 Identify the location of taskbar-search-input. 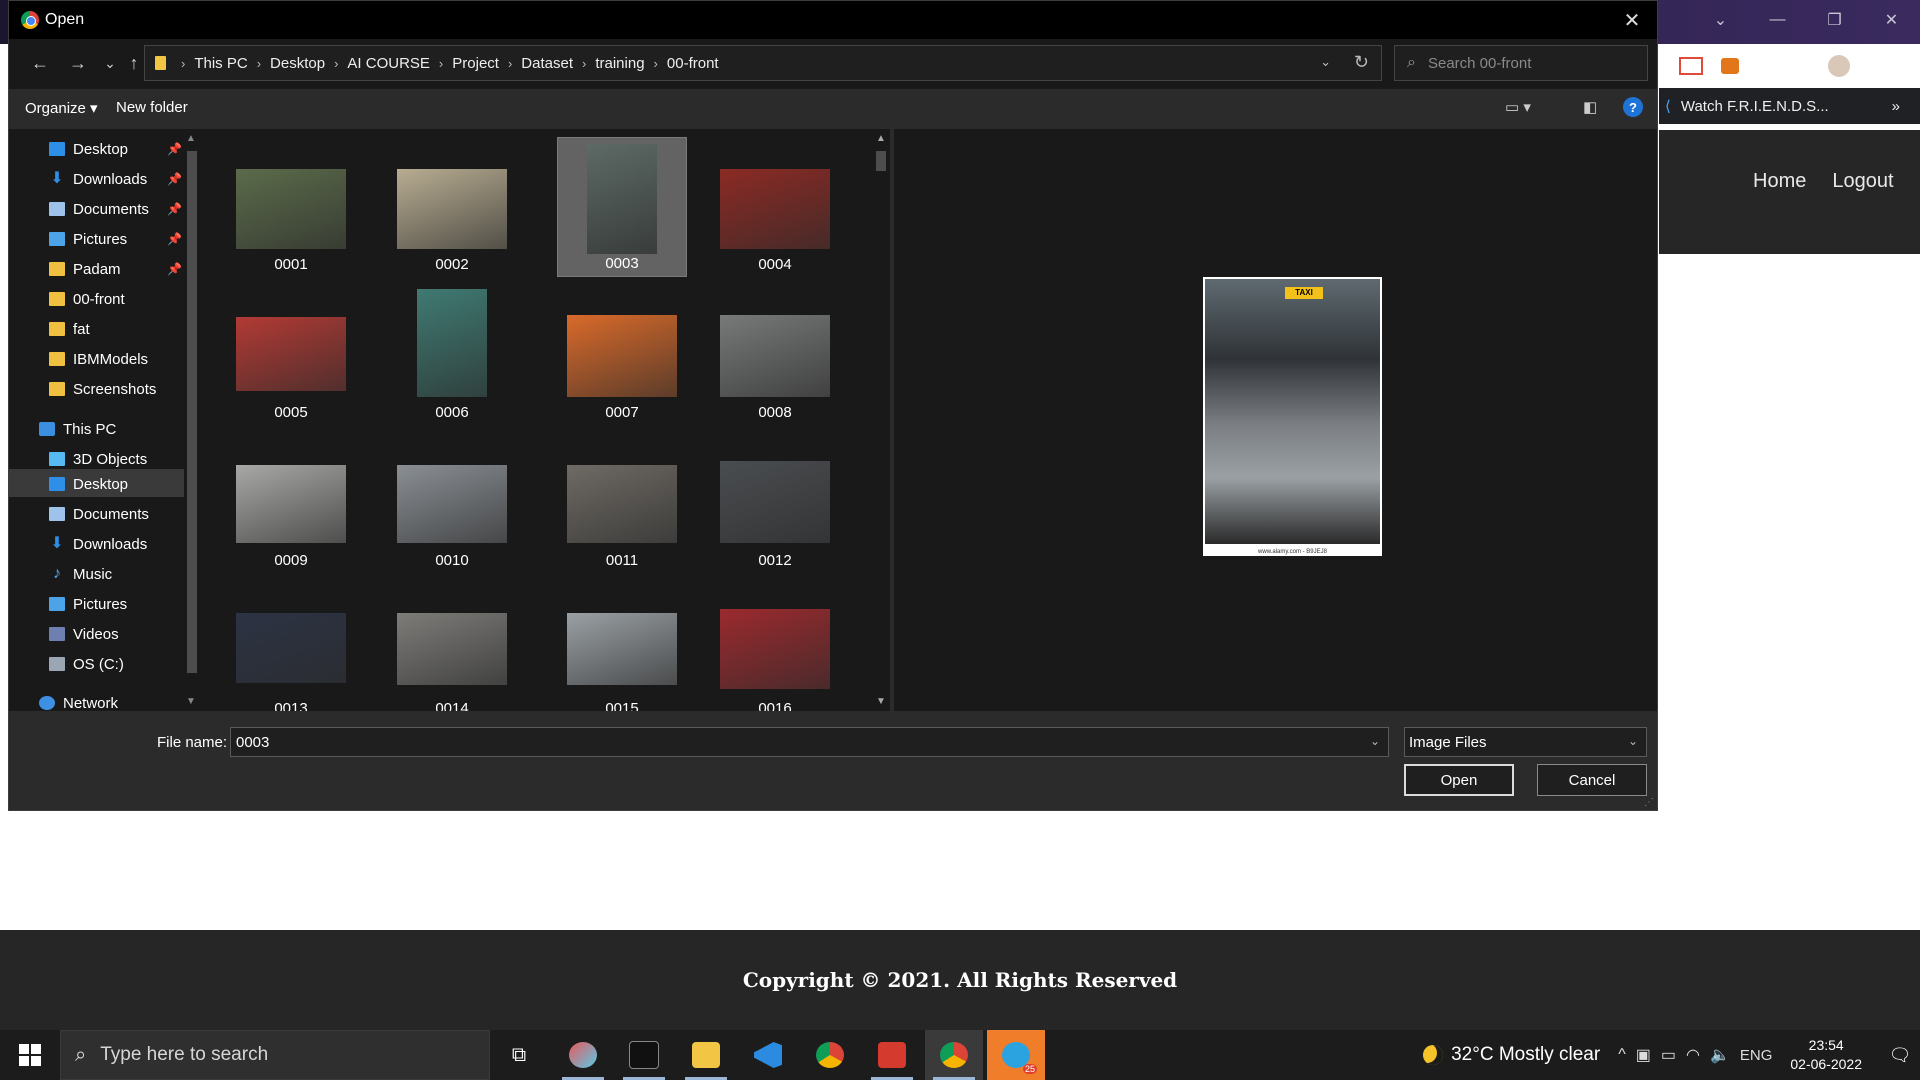
(265, 1055).